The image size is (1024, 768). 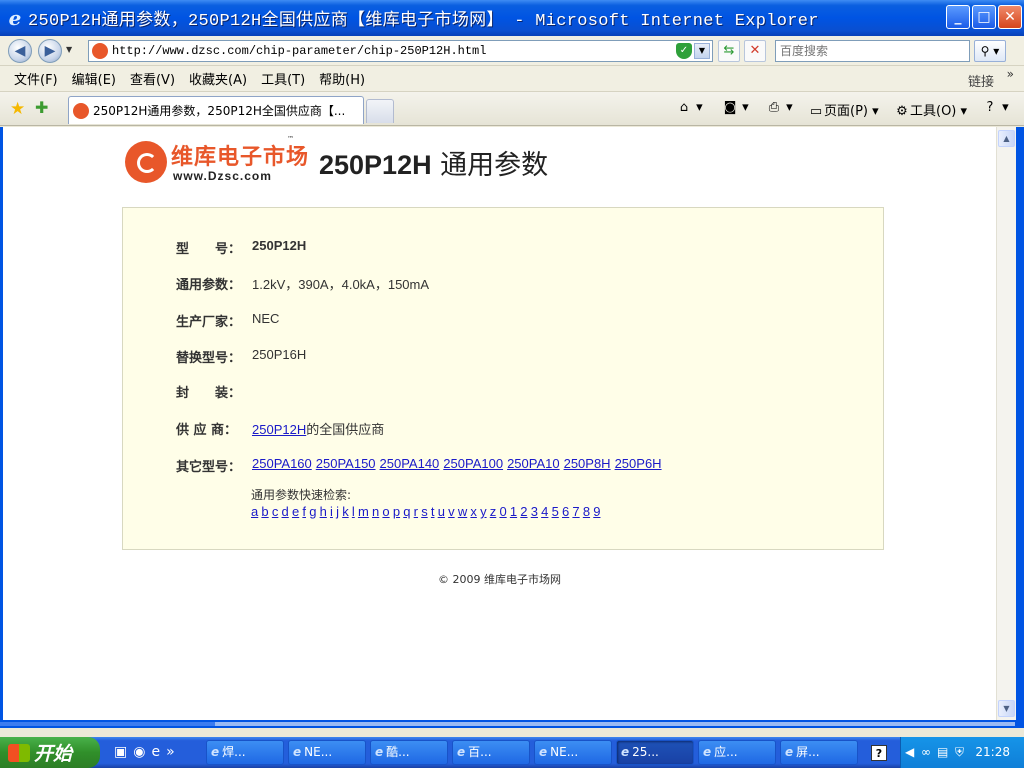 I want to click on links-chevron-icon: », so click(x=1010, y=74).